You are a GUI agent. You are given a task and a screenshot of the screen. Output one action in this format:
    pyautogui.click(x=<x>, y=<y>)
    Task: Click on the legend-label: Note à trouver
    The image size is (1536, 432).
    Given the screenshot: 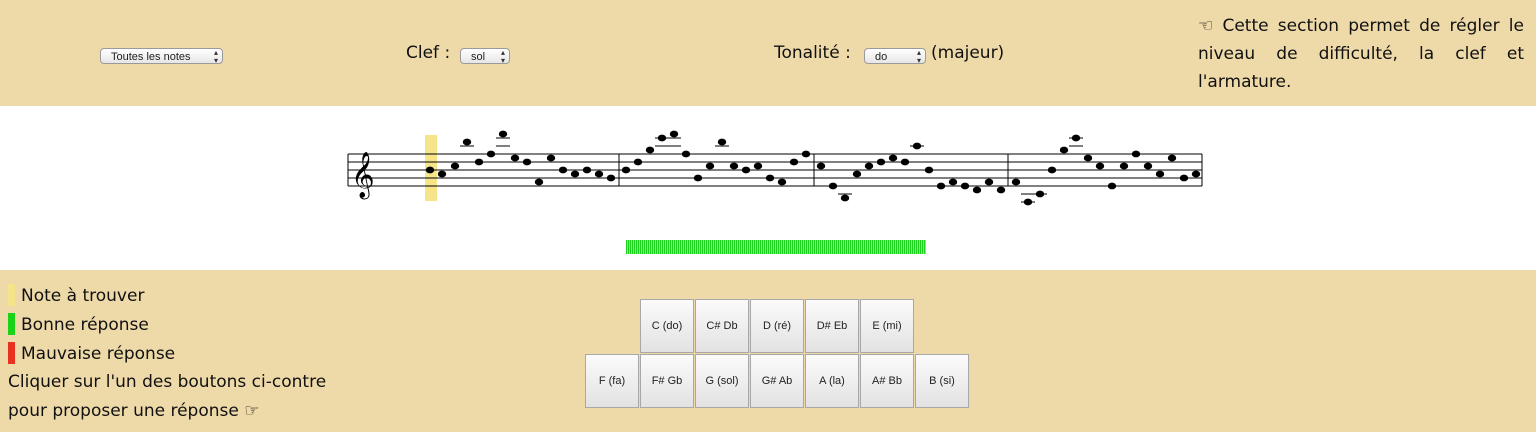 What is the action you would take?
    pyautogui.click(x=83, y=296)
    